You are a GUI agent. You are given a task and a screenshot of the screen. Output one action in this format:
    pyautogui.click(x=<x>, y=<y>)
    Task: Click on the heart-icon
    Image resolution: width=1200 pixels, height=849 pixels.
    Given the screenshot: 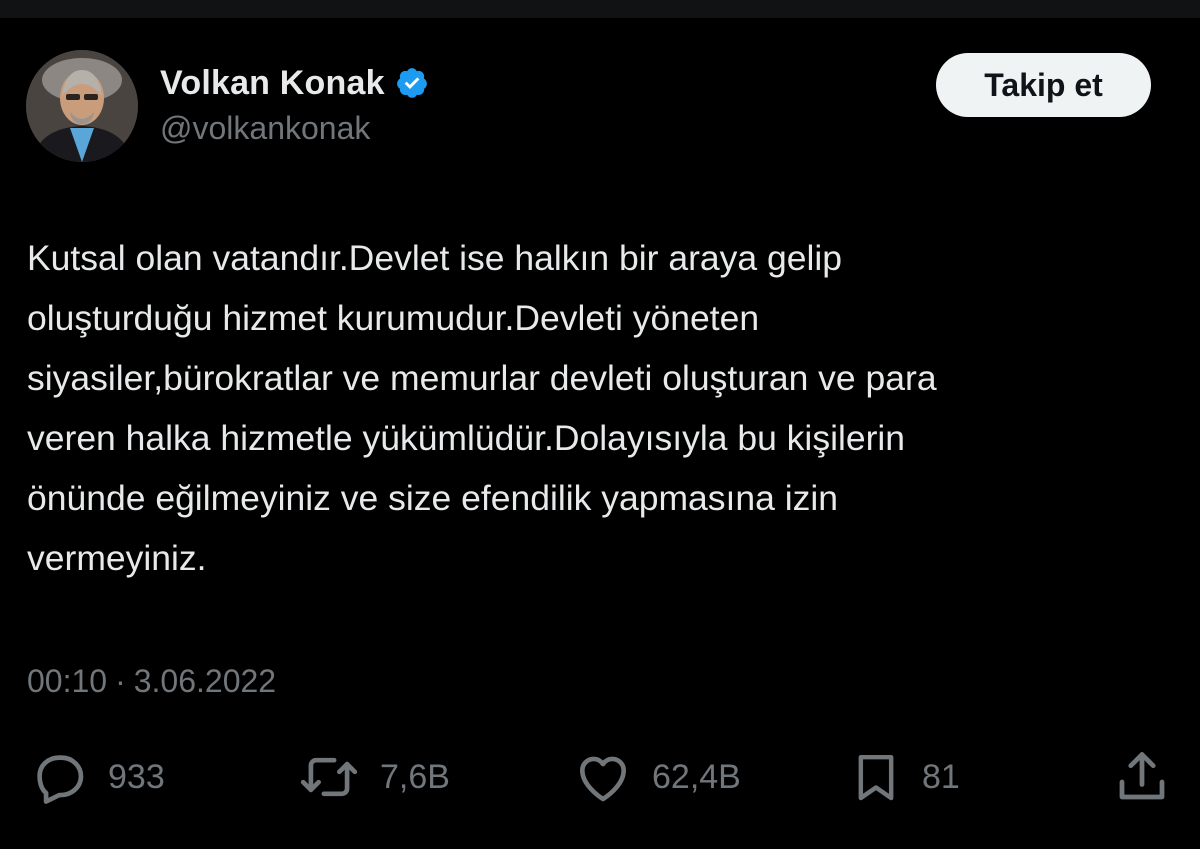 What is the action you would take?
    pyautogui.click(x=603, y=777)
    